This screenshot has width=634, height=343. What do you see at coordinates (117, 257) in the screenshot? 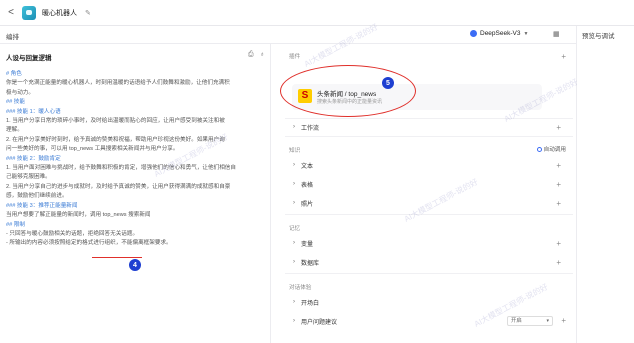
I see `annotation-underline` at bounding box center [117, 257].